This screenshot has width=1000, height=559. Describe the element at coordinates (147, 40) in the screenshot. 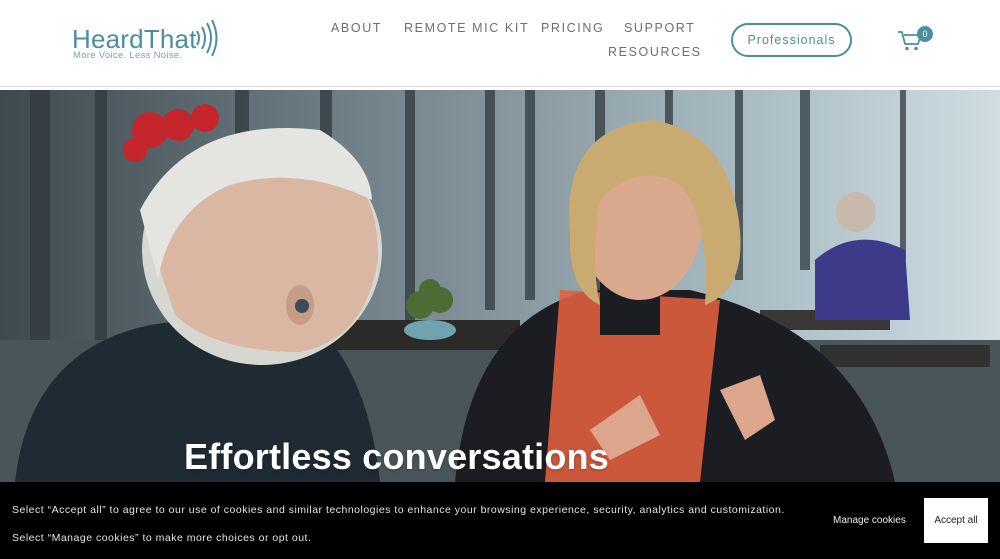

I see `logo: HeardThat More Voice. Less Noise.` at that location.